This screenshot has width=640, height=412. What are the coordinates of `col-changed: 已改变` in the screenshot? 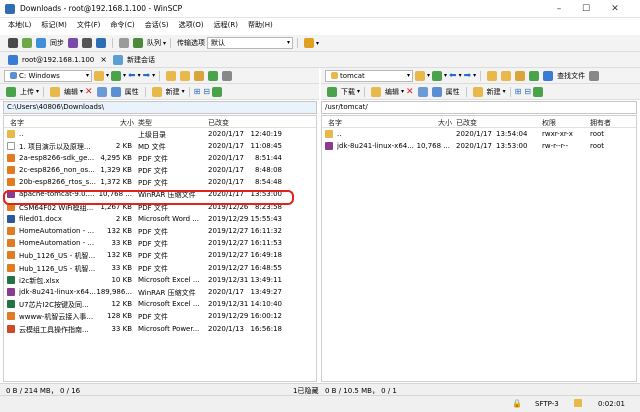 It's located at (218, 123).